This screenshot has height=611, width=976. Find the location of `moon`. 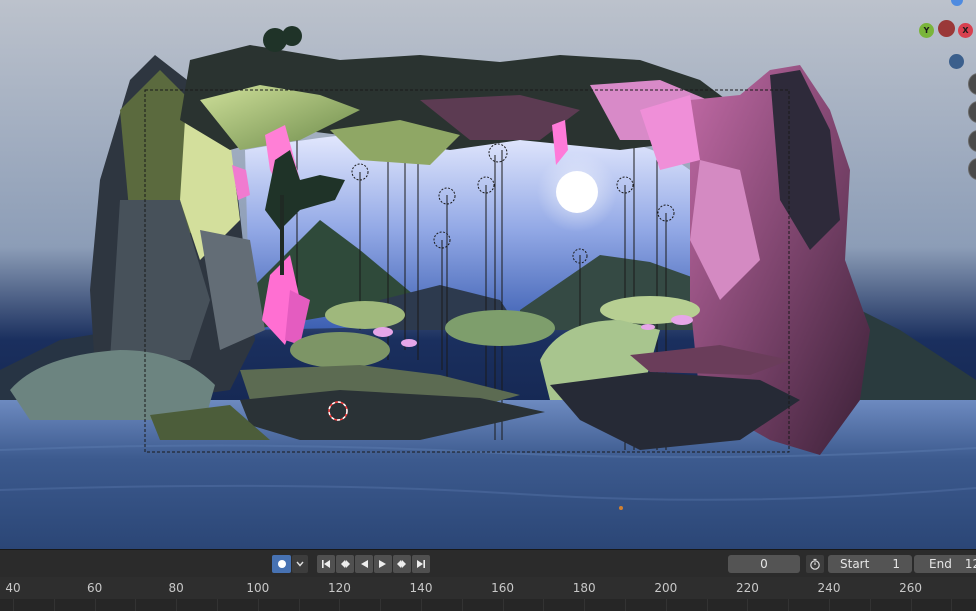

moon is located at coordinates (577, 192).